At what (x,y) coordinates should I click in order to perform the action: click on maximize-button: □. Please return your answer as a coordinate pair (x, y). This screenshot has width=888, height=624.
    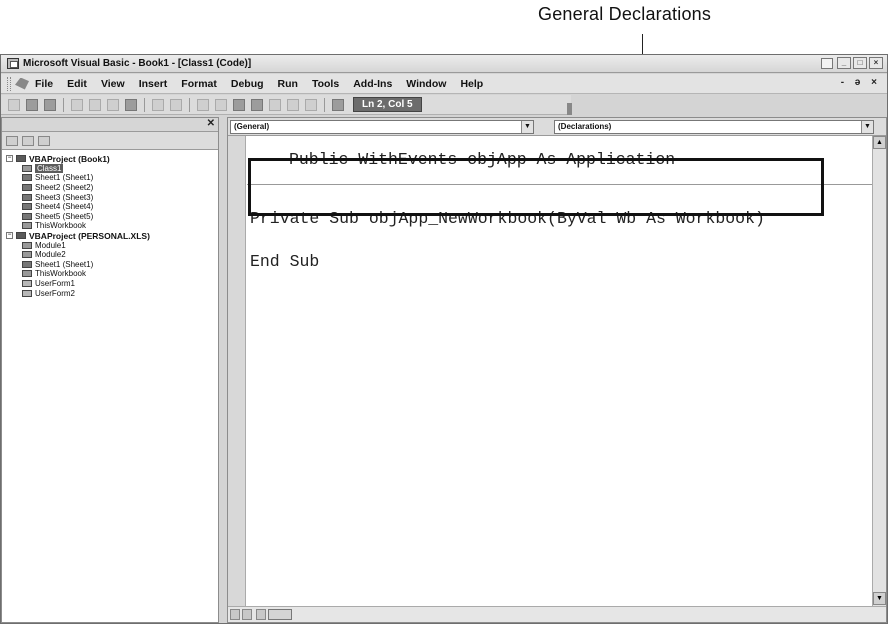
    Looking at the image, I should click on (860, 63).